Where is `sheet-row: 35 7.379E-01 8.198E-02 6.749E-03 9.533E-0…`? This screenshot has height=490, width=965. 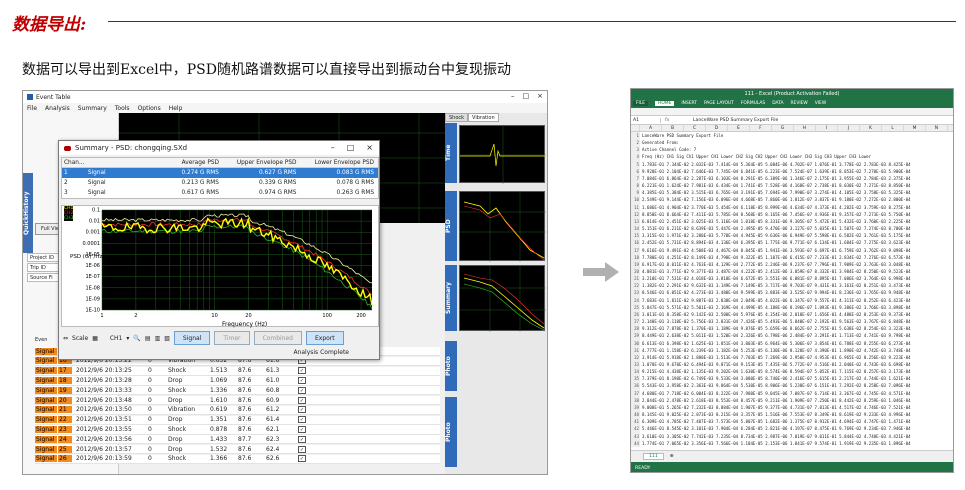 sheet-row: 35 7.379E-01 8.198E-02 6.749E-03 9.533E-0… is located at coordinates (792, 379).